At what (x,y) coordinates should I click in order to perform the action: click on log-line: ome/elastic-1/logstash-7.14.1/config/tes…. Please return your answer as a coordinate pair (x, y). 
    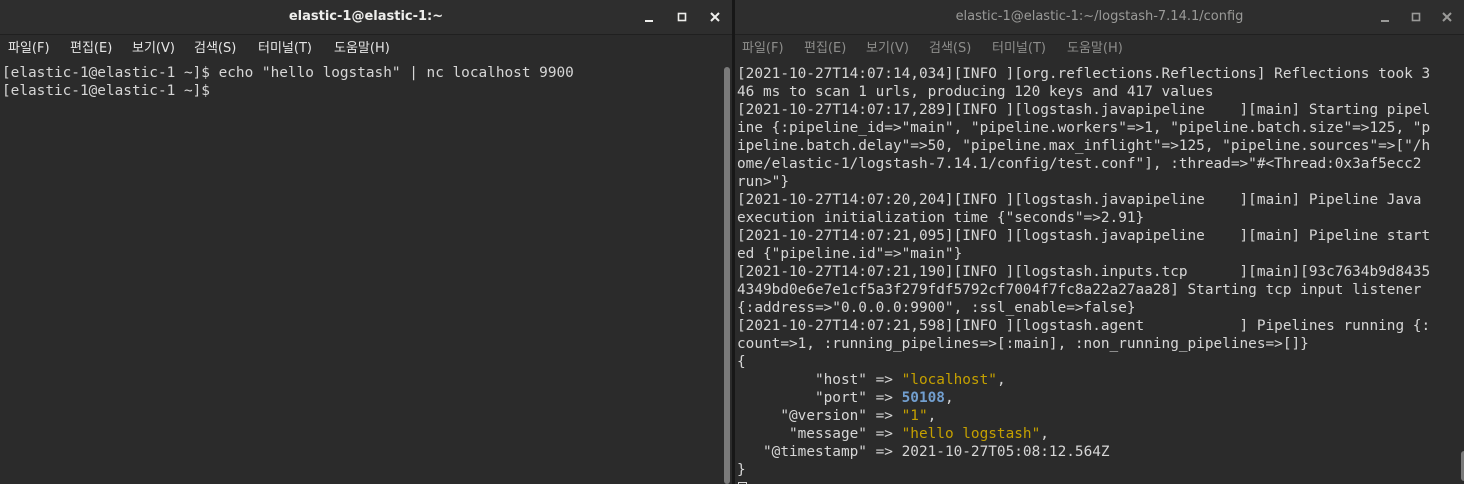
    Looking at the image, I should click on (1079, 164).